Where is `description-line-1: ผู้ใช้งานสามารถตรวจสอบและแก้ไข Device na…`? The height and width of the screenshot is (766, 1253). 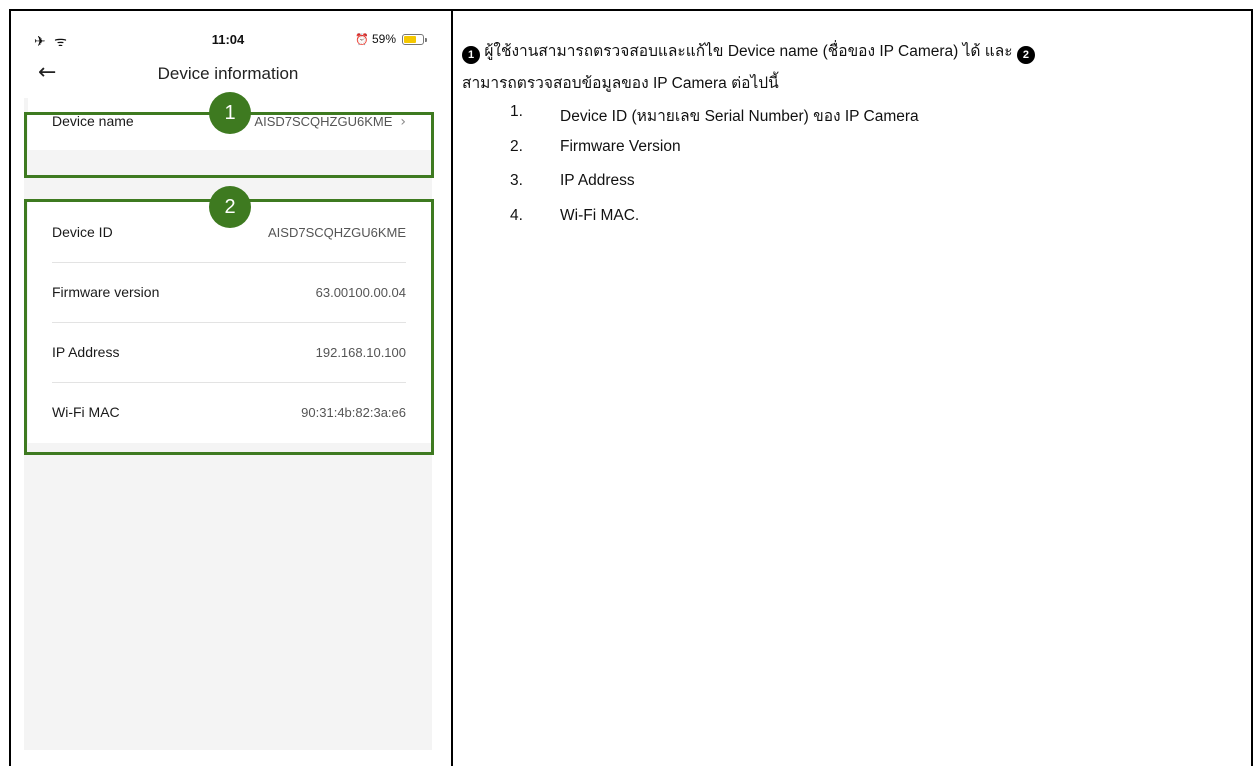
description-line-1: ผู้ใช้งานสามารถตรวจสอบและแก้ไข Device na… is located at coordinates (748, 51).